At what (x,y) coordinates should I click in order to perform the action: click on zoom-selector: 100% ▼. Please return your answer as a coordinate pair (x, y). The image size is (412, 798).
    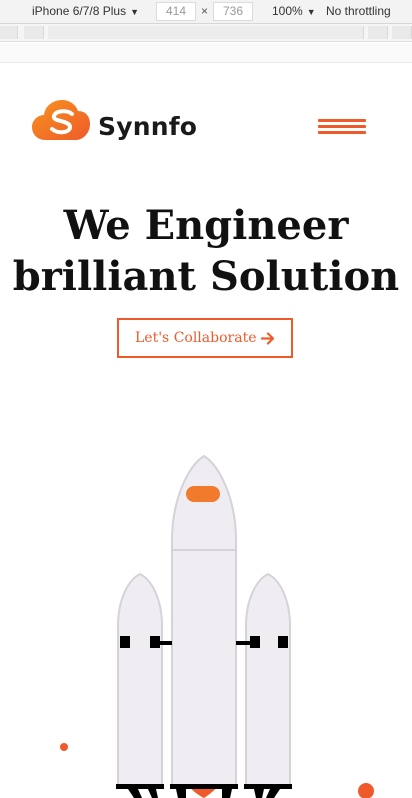
    Looking at the image, I should click on (294, 11).